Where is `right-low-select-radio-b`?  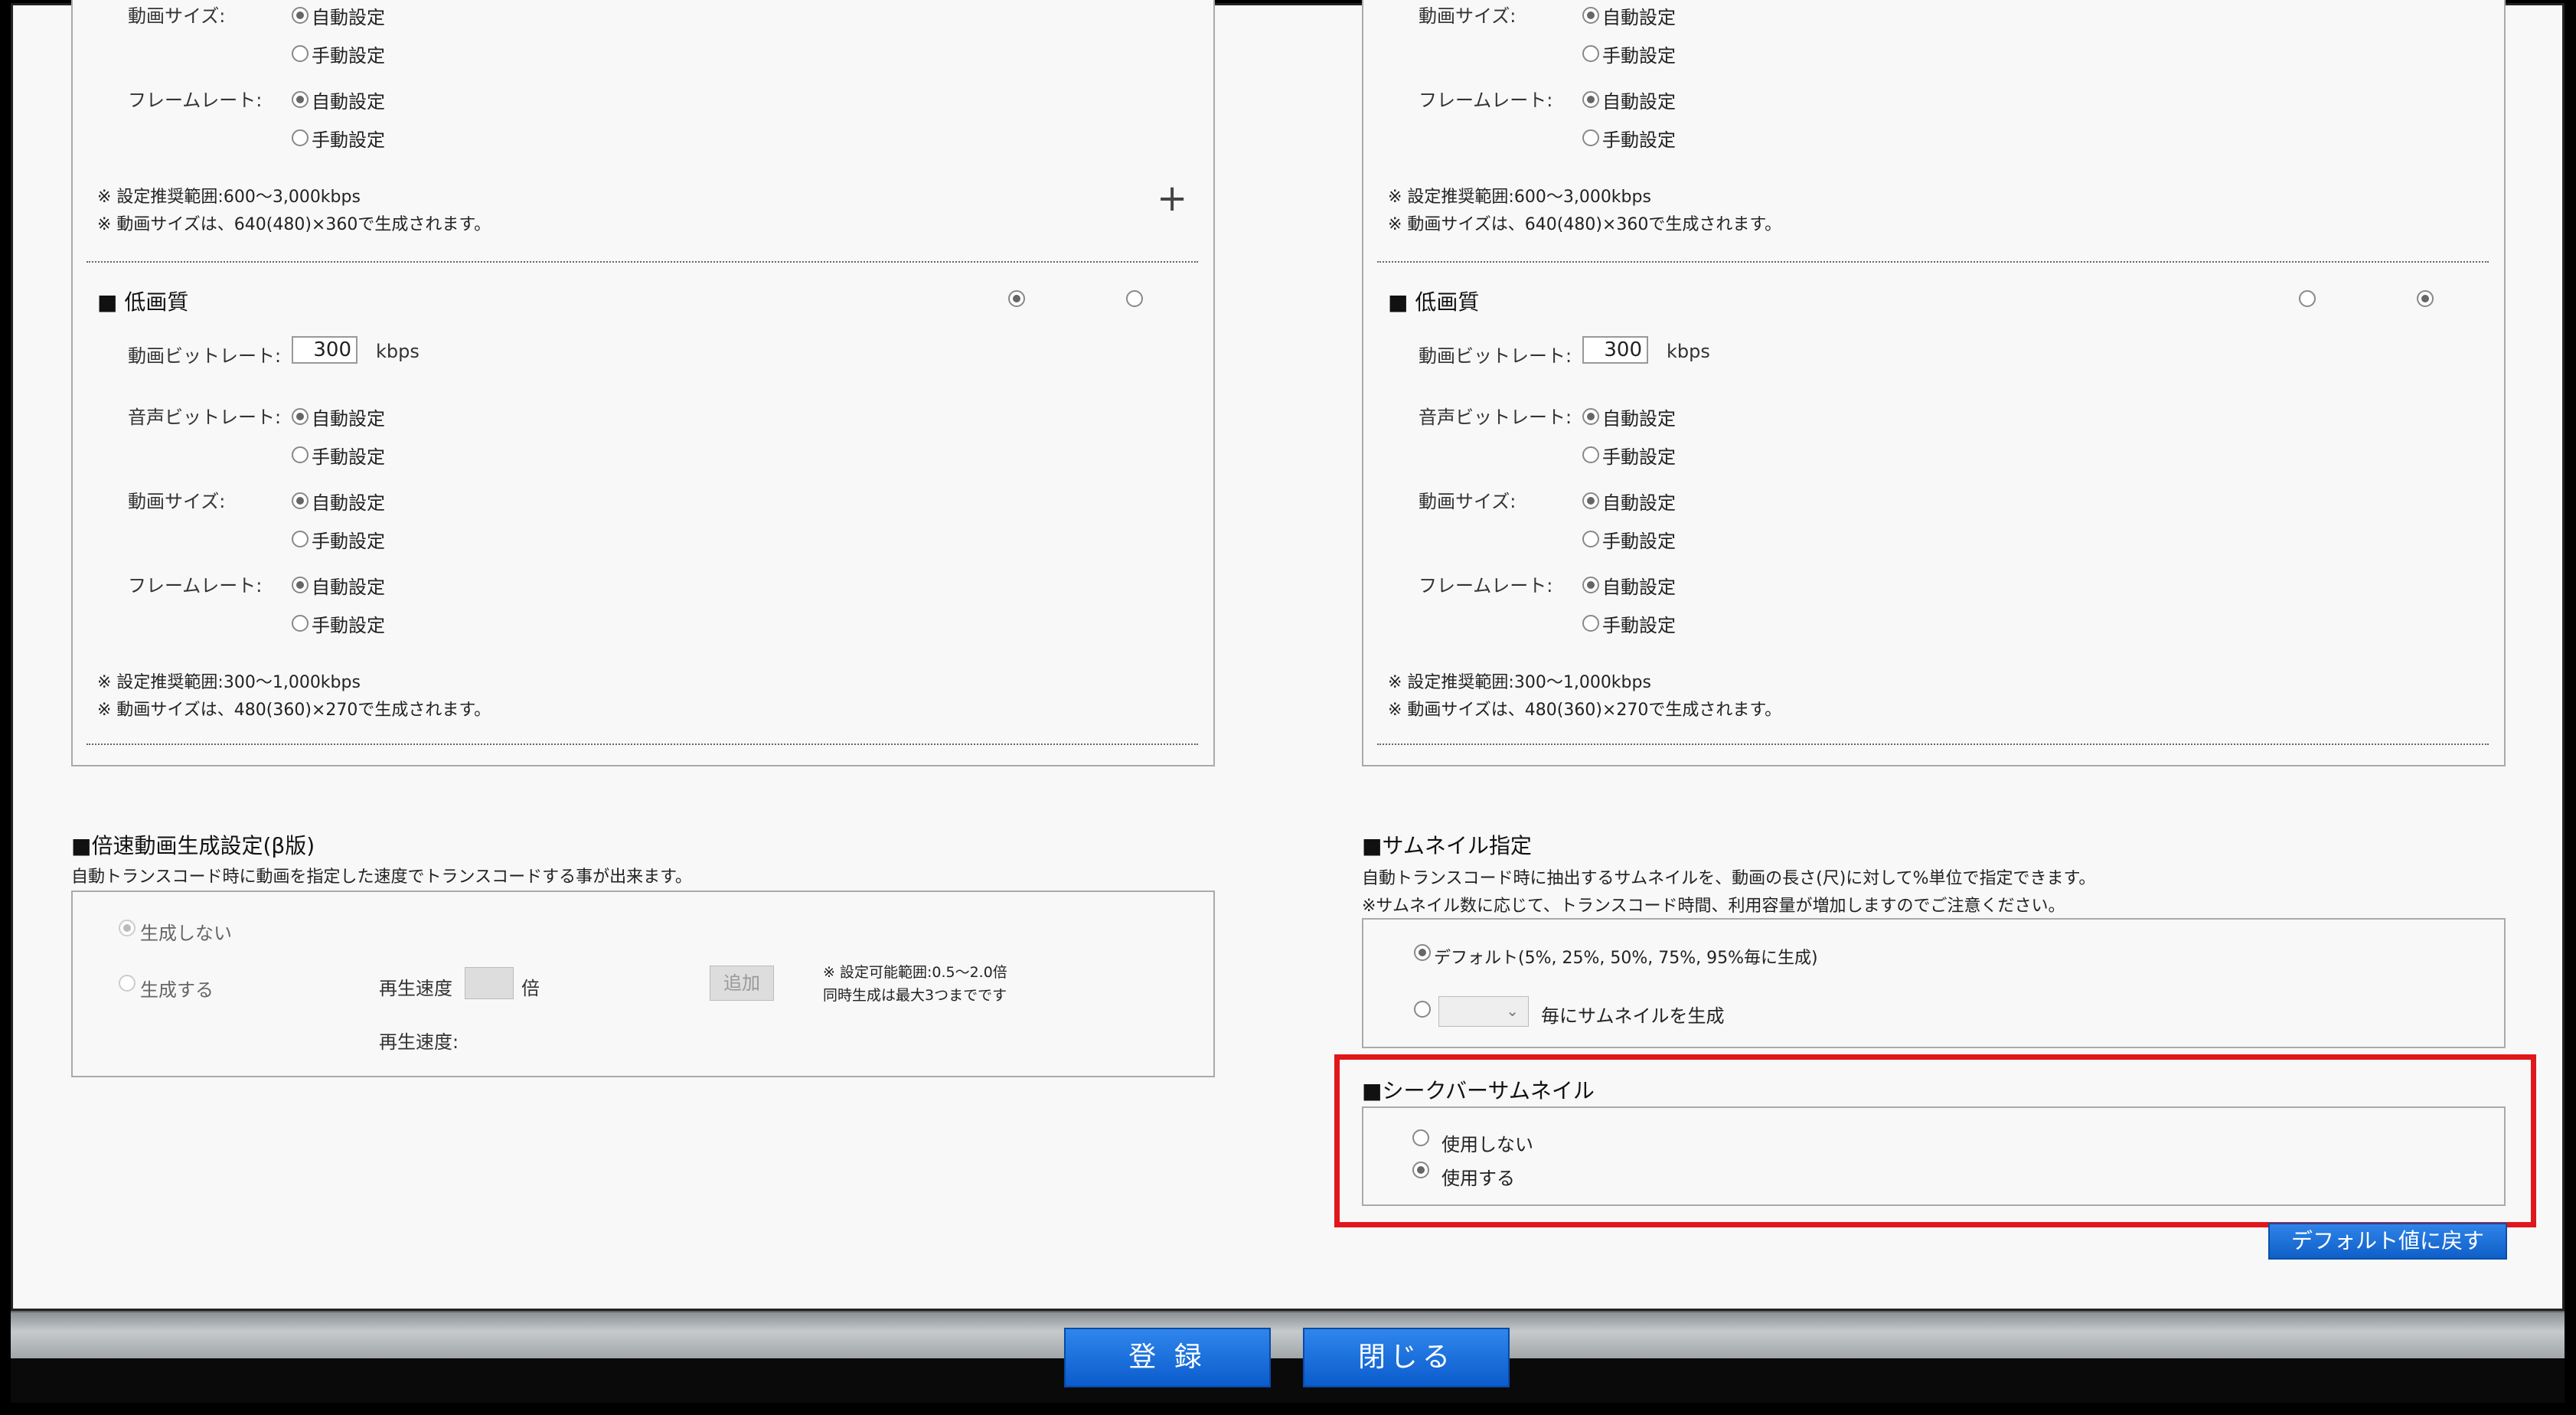
right-low-select-radio-b is located at coordinates (2425, 298).